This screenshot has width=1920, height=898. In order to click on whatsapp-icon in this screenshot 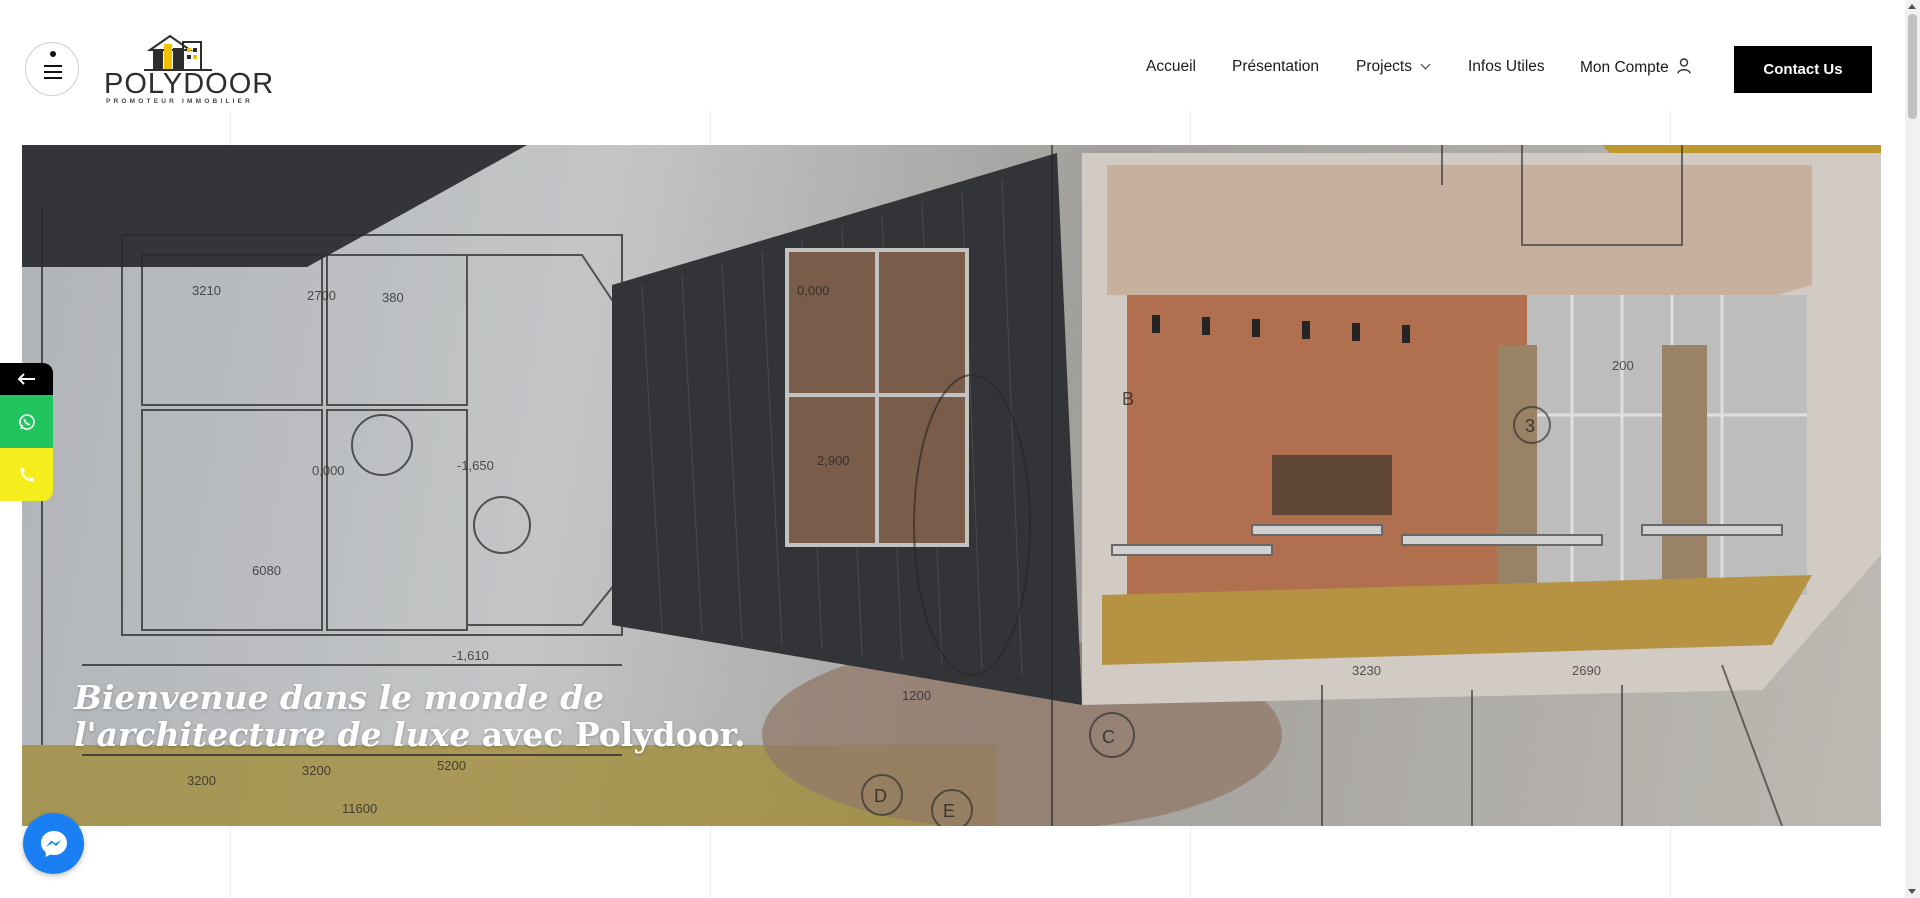, I will do `click(26, 421)`.